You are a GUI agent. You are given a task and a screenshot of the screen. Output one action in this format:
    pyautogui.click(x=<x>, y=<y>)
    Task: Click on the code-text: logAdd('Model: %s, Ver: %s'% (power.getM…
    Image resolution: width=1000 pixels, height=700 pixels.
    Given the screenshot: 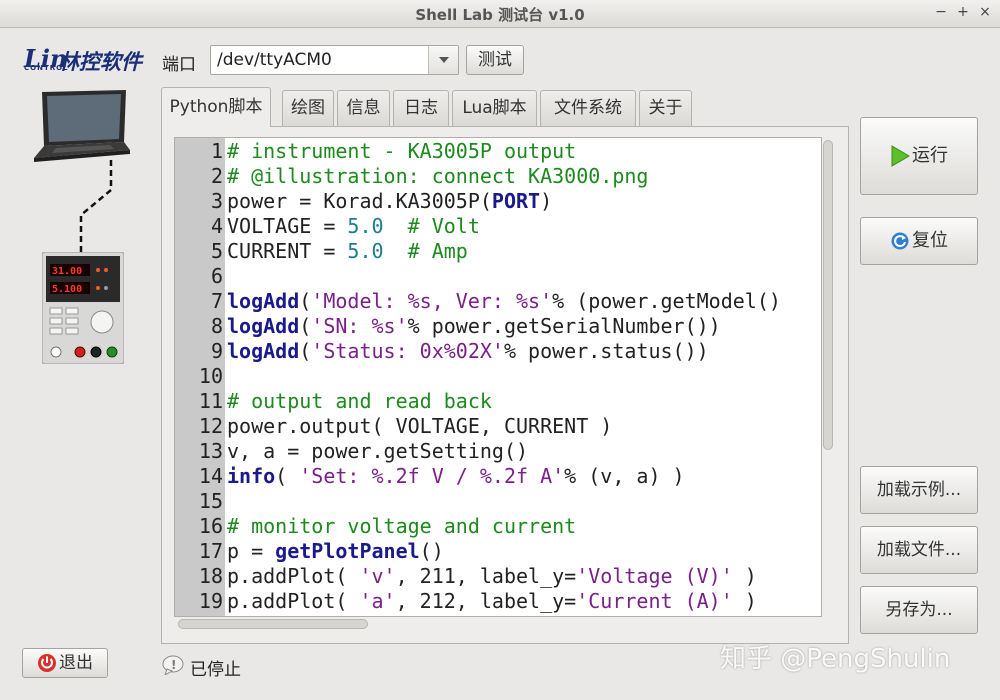 What is the action you would take?
    pyautogui.click(x=504, y=301)
    